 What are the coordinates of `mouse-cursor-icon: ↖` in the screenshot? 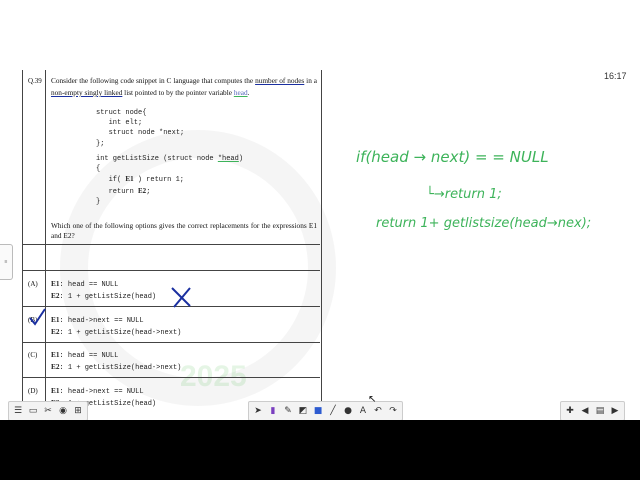 It's located at (372, 399).